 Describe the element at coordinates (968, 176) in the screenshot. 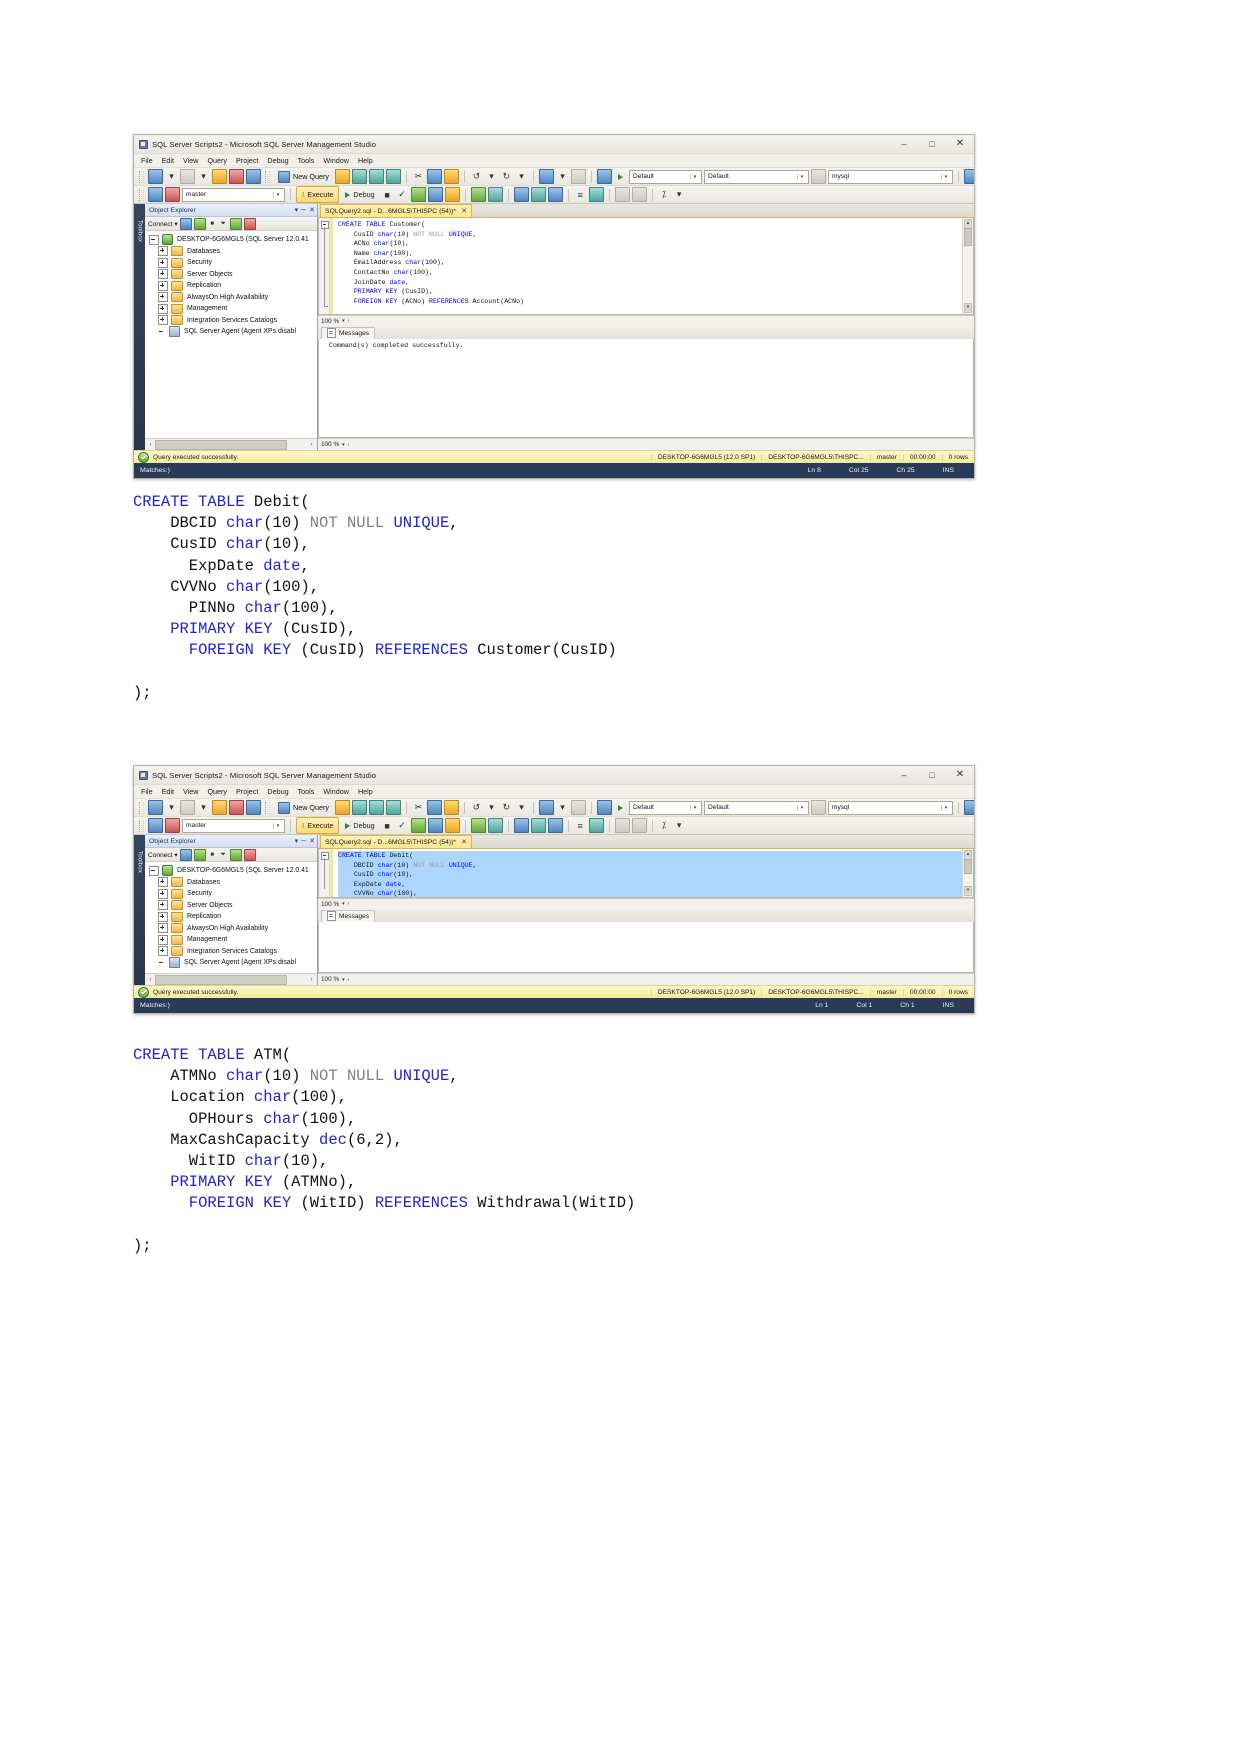

I see `step-into-icon` at that location.